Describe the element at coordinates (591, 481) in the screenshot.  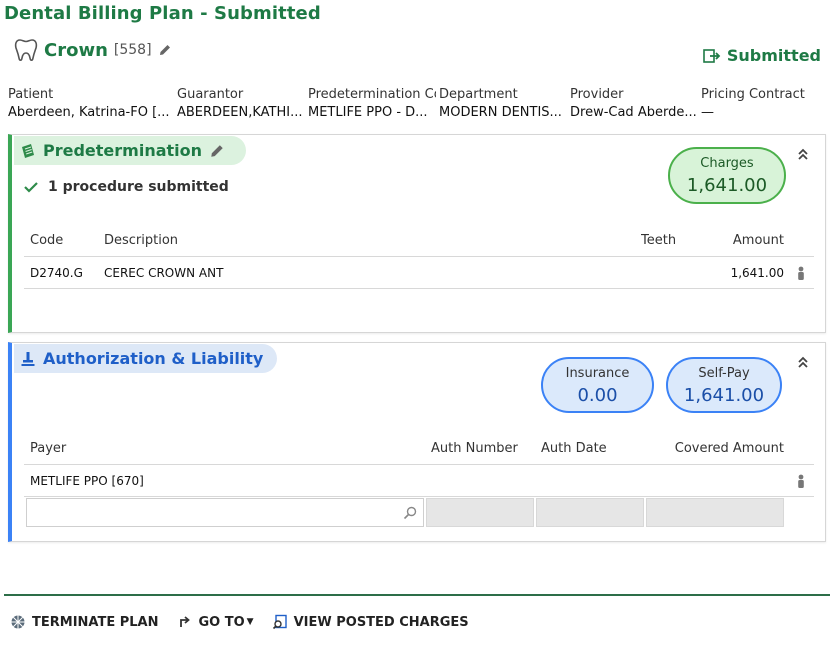
I see `row-auth-date` at that location.